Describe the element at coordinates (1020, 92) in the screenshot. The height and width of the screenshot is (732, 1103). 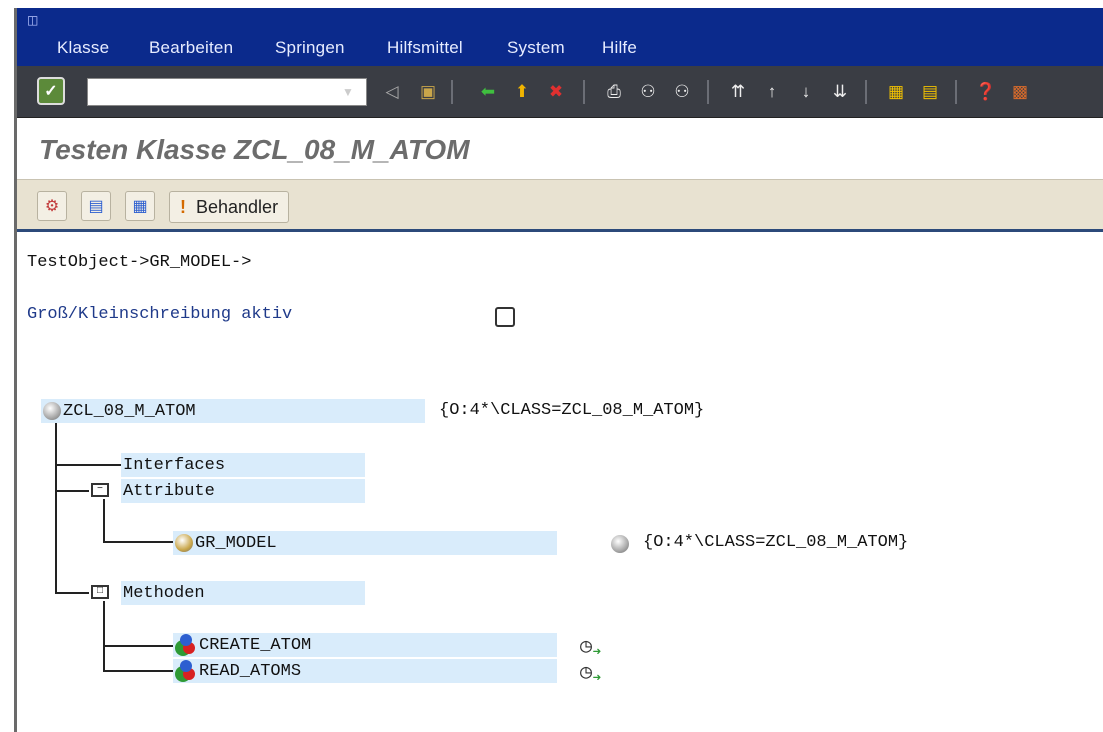
I see `layout-menu-icon: ▩` at that location.